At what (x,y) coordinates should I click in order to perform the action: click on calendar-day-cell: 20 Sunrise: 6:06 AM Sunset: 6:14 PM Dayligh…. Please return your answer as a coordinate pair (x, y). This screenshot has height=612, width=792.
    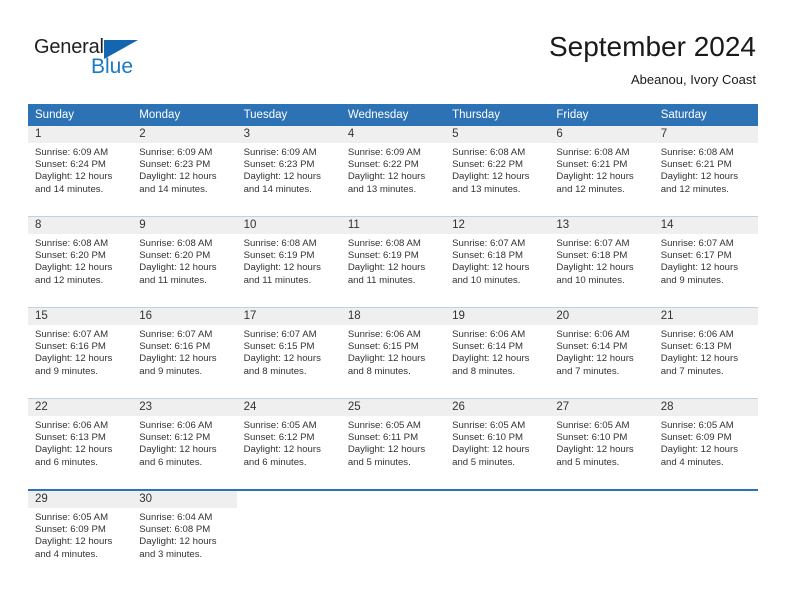
    Looking at the image, I should click on (601, 353).